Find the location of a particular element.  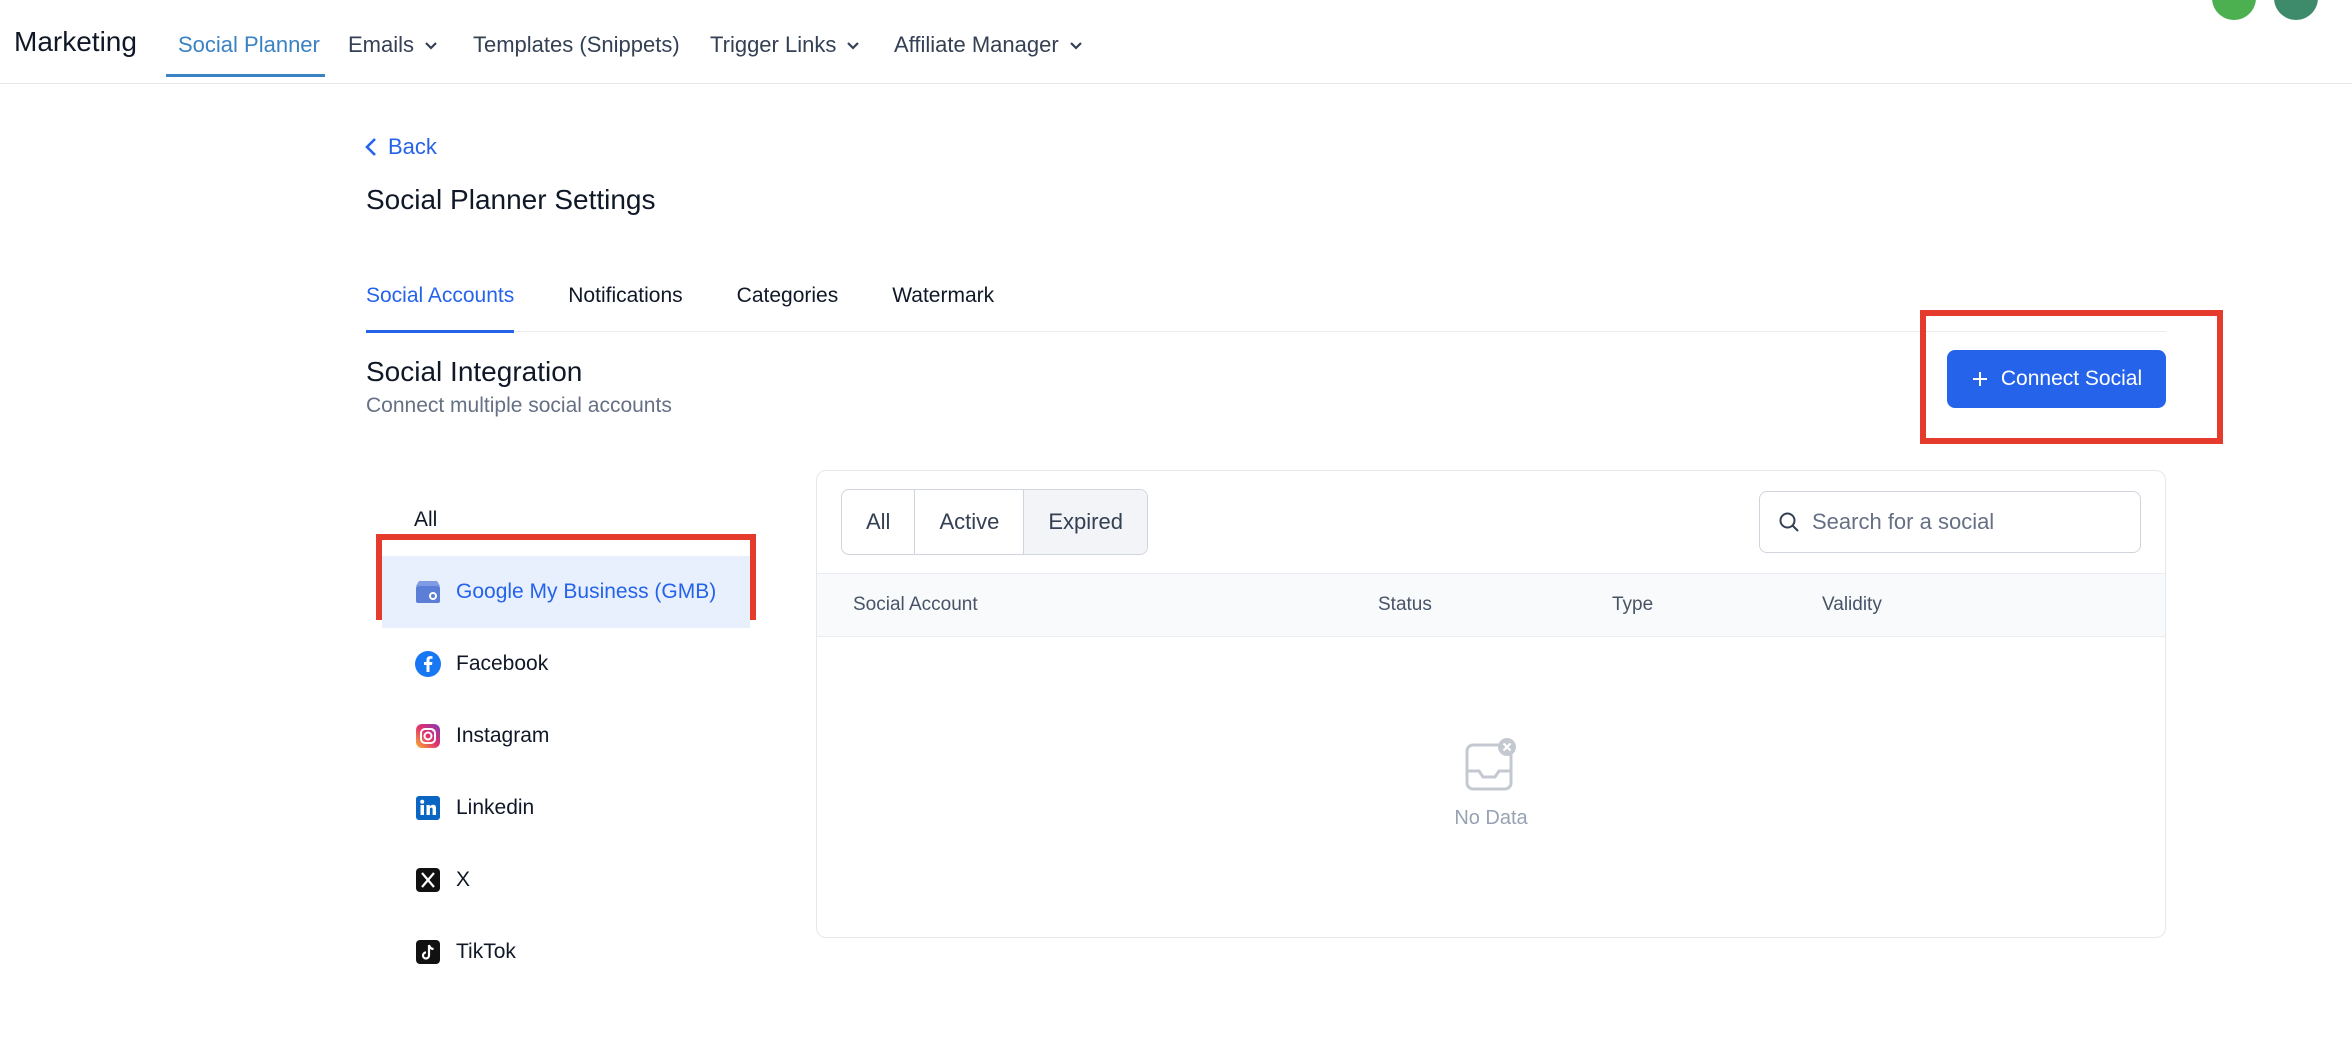

social-item-label: X is located at coordinates (463, 879).